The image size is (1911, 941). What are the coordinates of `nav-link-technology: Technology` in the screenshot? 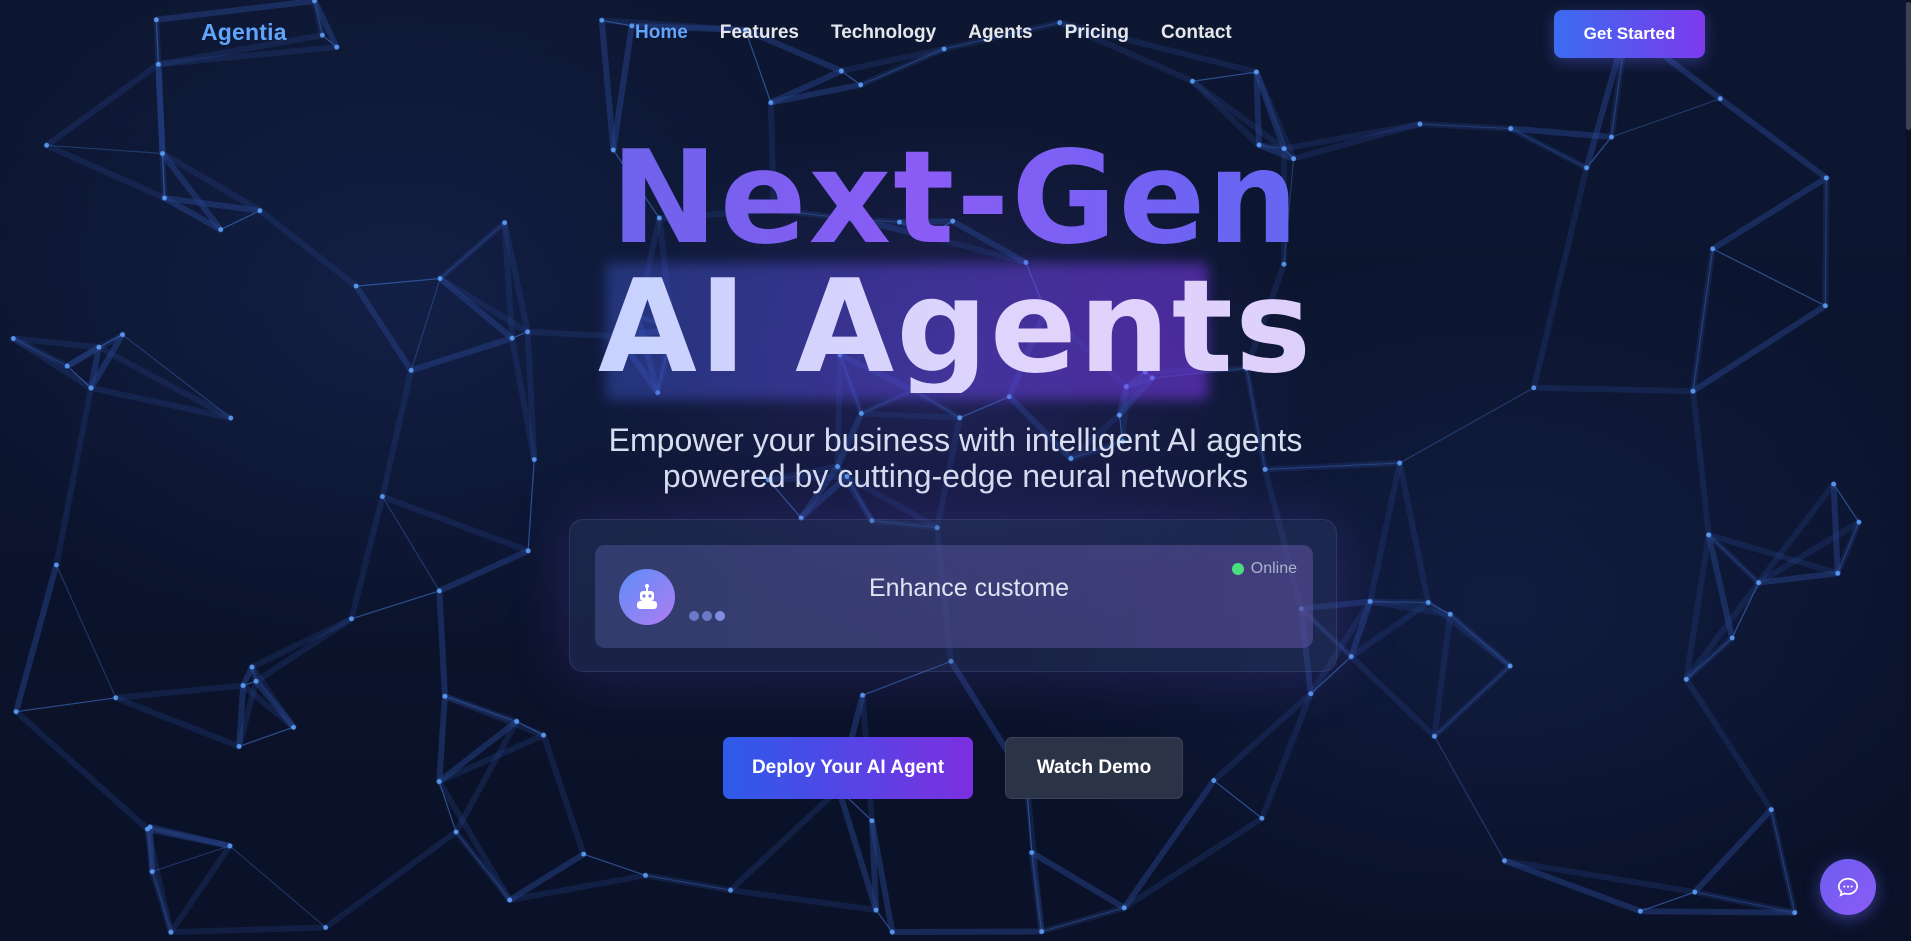 It's located at (883, 33).